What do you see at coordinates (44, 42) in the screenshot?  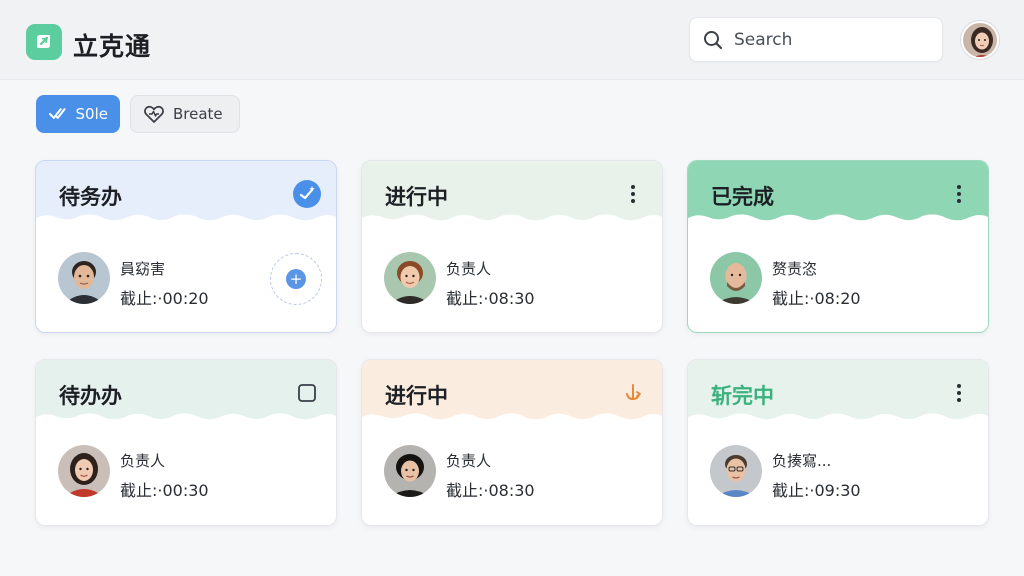 I see `app-logo-icon` at bounding box center [44, 42].